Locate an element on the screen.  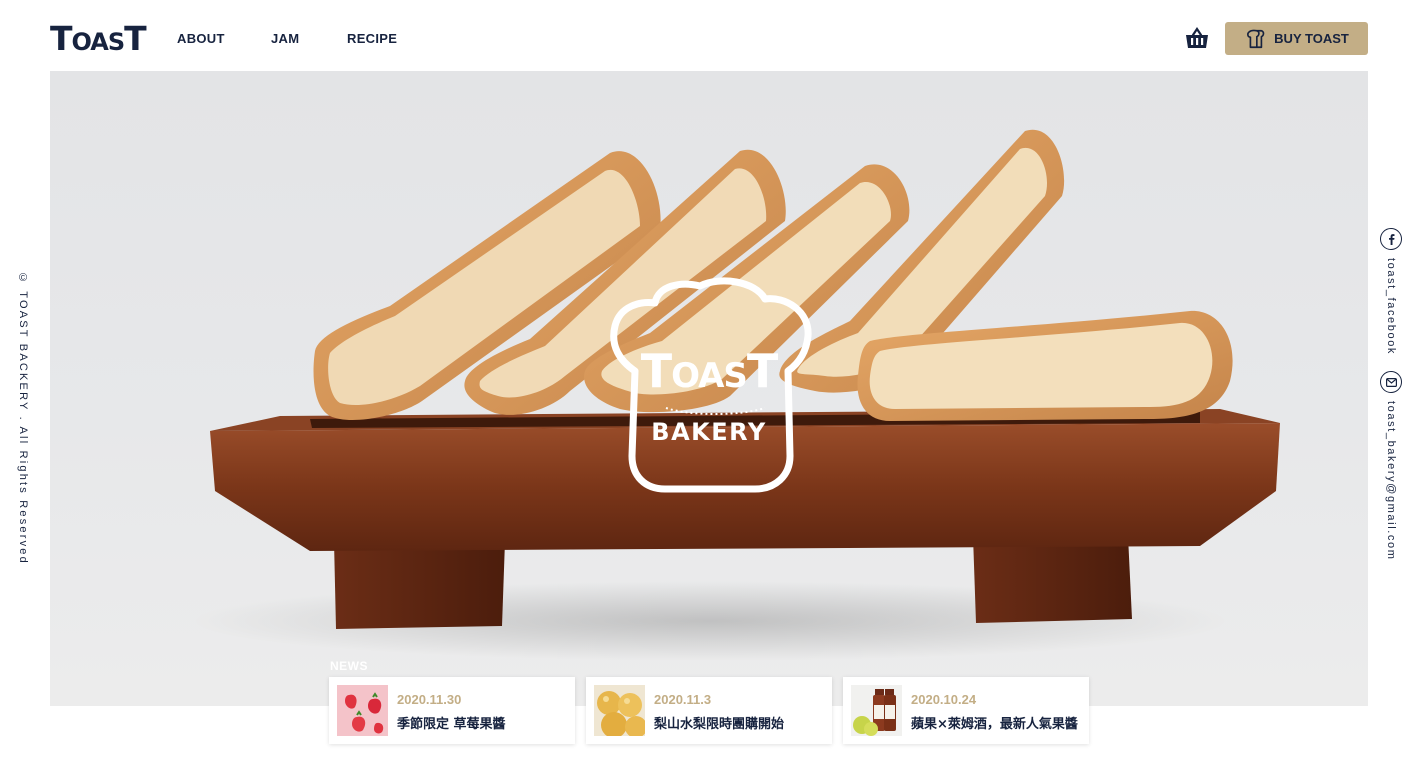
news-date: 2020.11.3 is located at coordinates (683, 699).